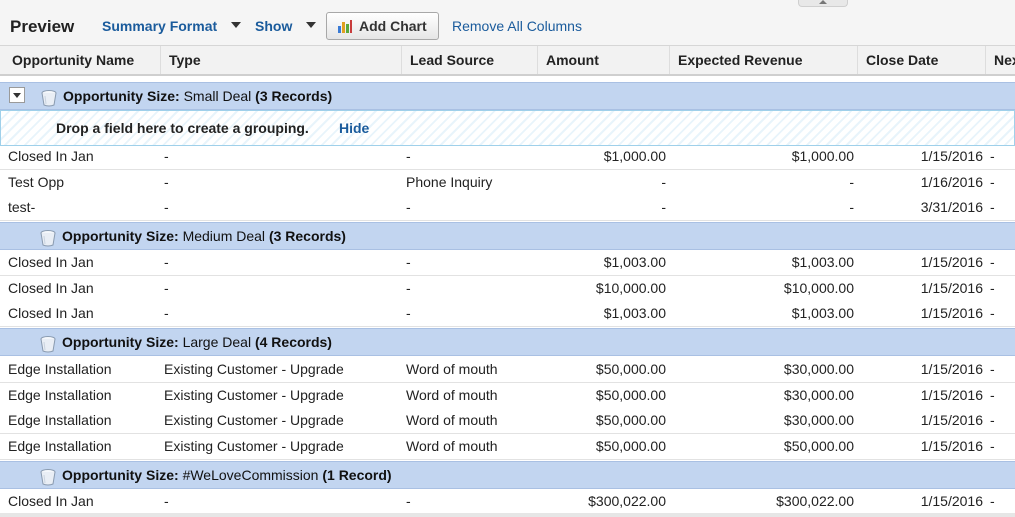 Image resolution: width=1015 pixels, height=517 pixels. I want to click on column-header: Lead Source, so click(468, 60).